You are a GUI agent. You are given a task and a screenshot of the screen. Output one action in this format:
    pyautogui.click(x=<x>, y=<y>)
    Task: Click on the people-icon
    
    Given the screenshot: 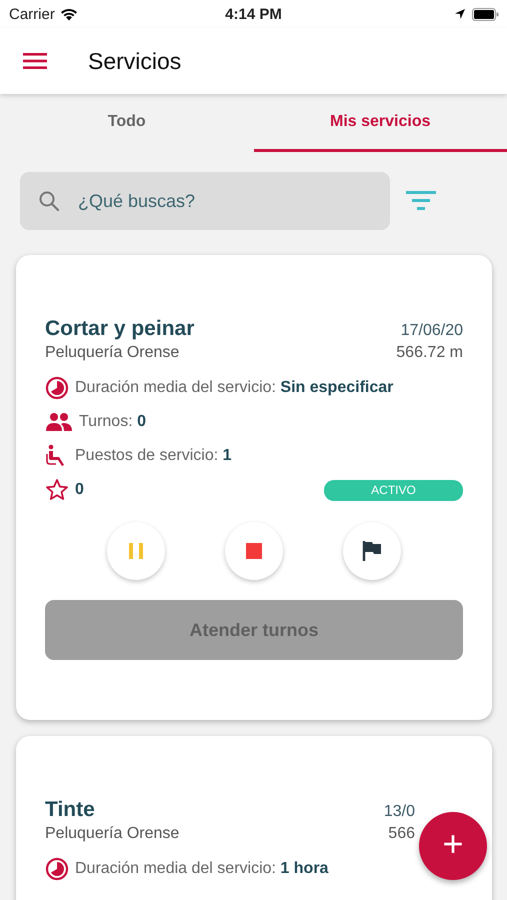 What is the action you would take?
    pyautogui.click(x=59, y=422)
    